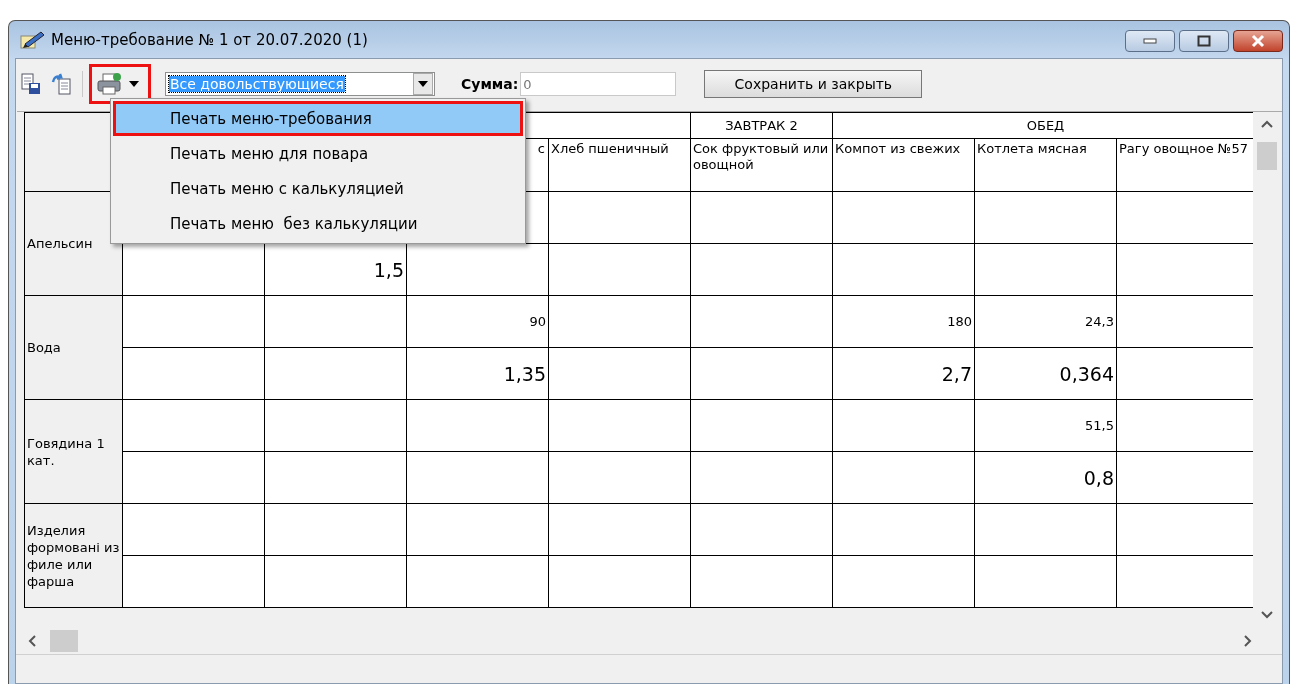 The height and width of the screenshot is (684, 1293). I want to click on scroll-down-icon, so click(1267, 615).